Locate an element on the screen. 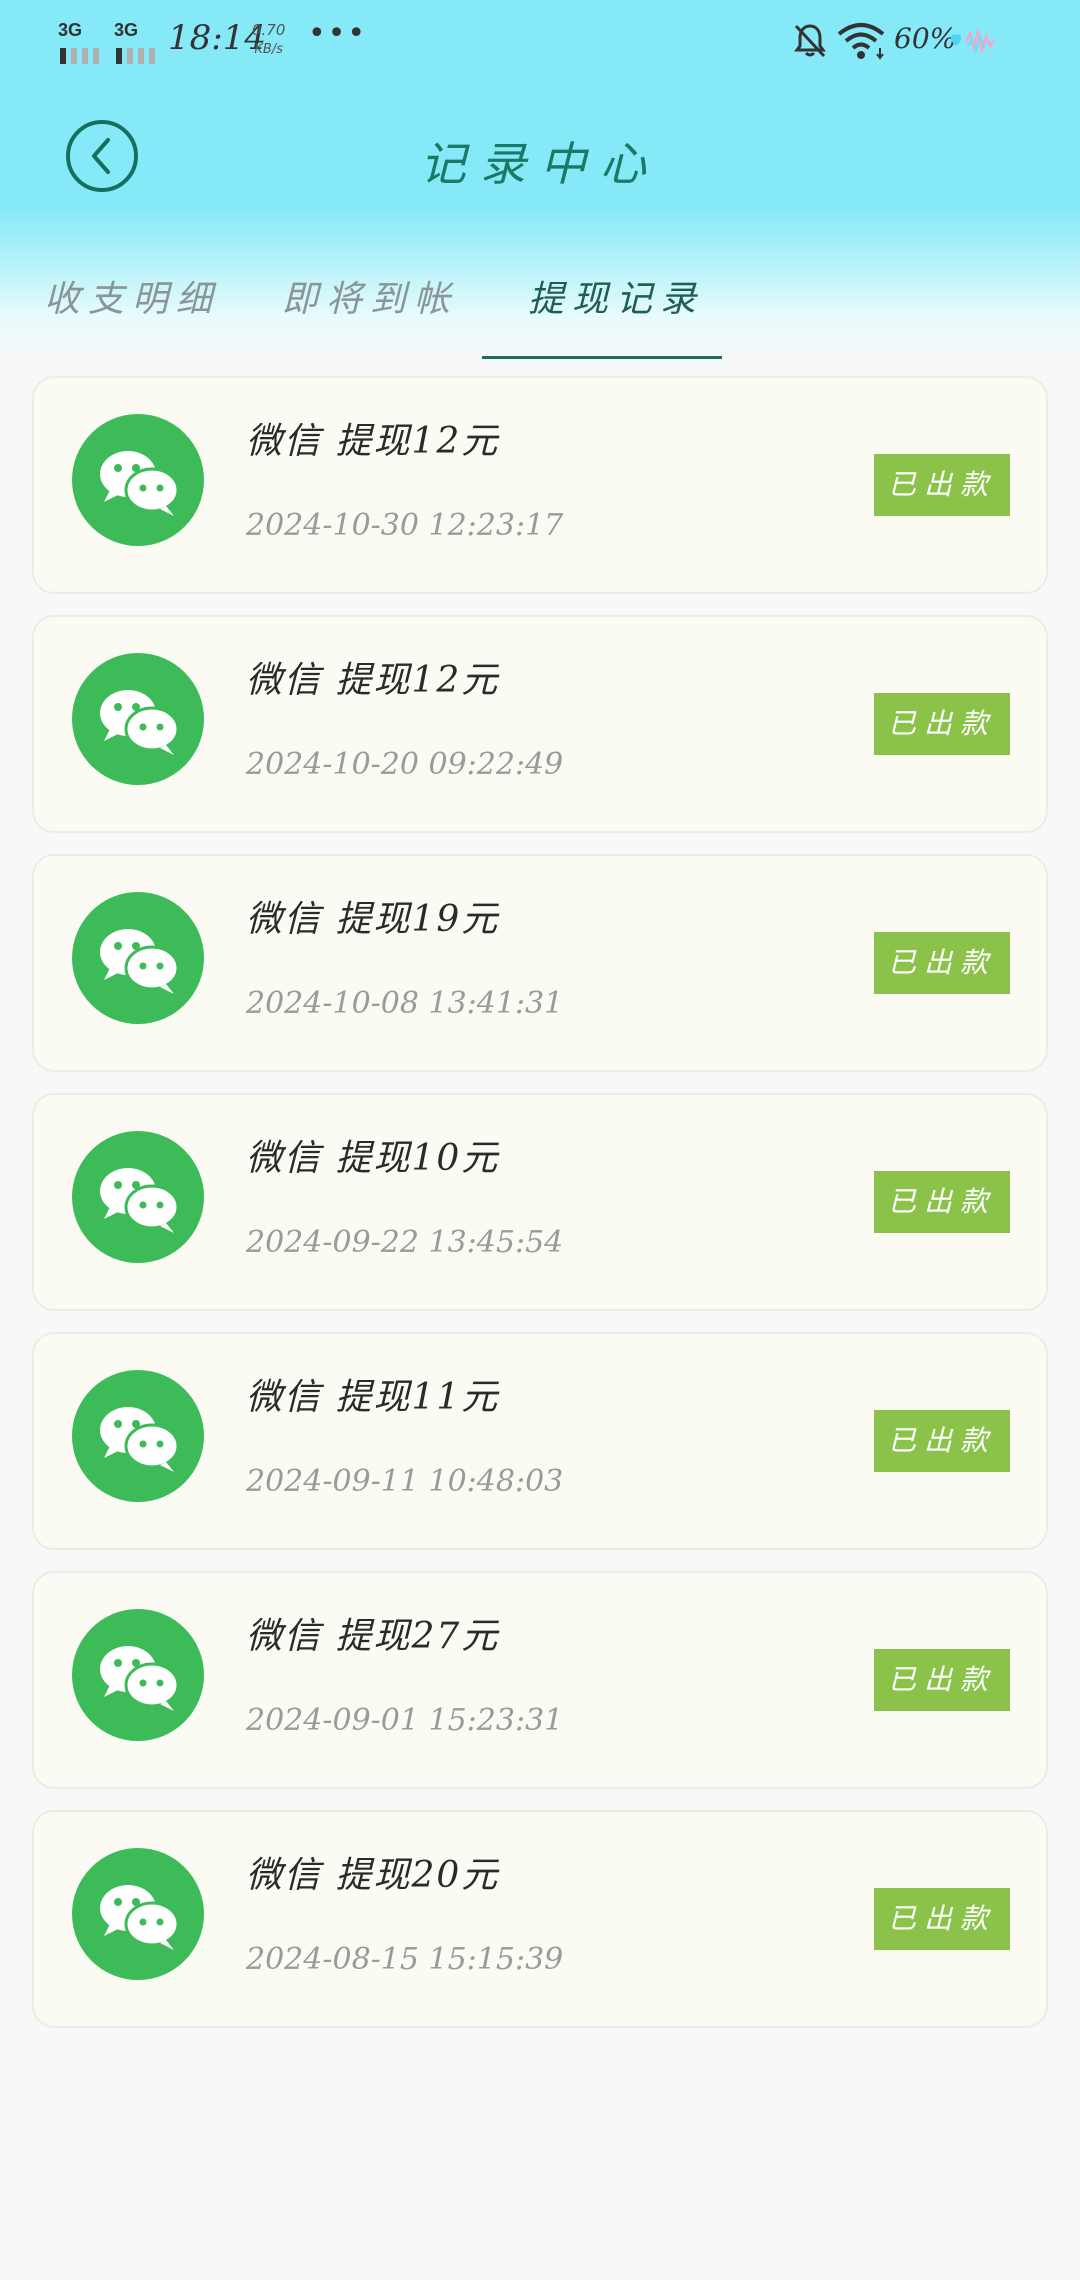  active-tab-indicator is located at coordinates (602, 357).